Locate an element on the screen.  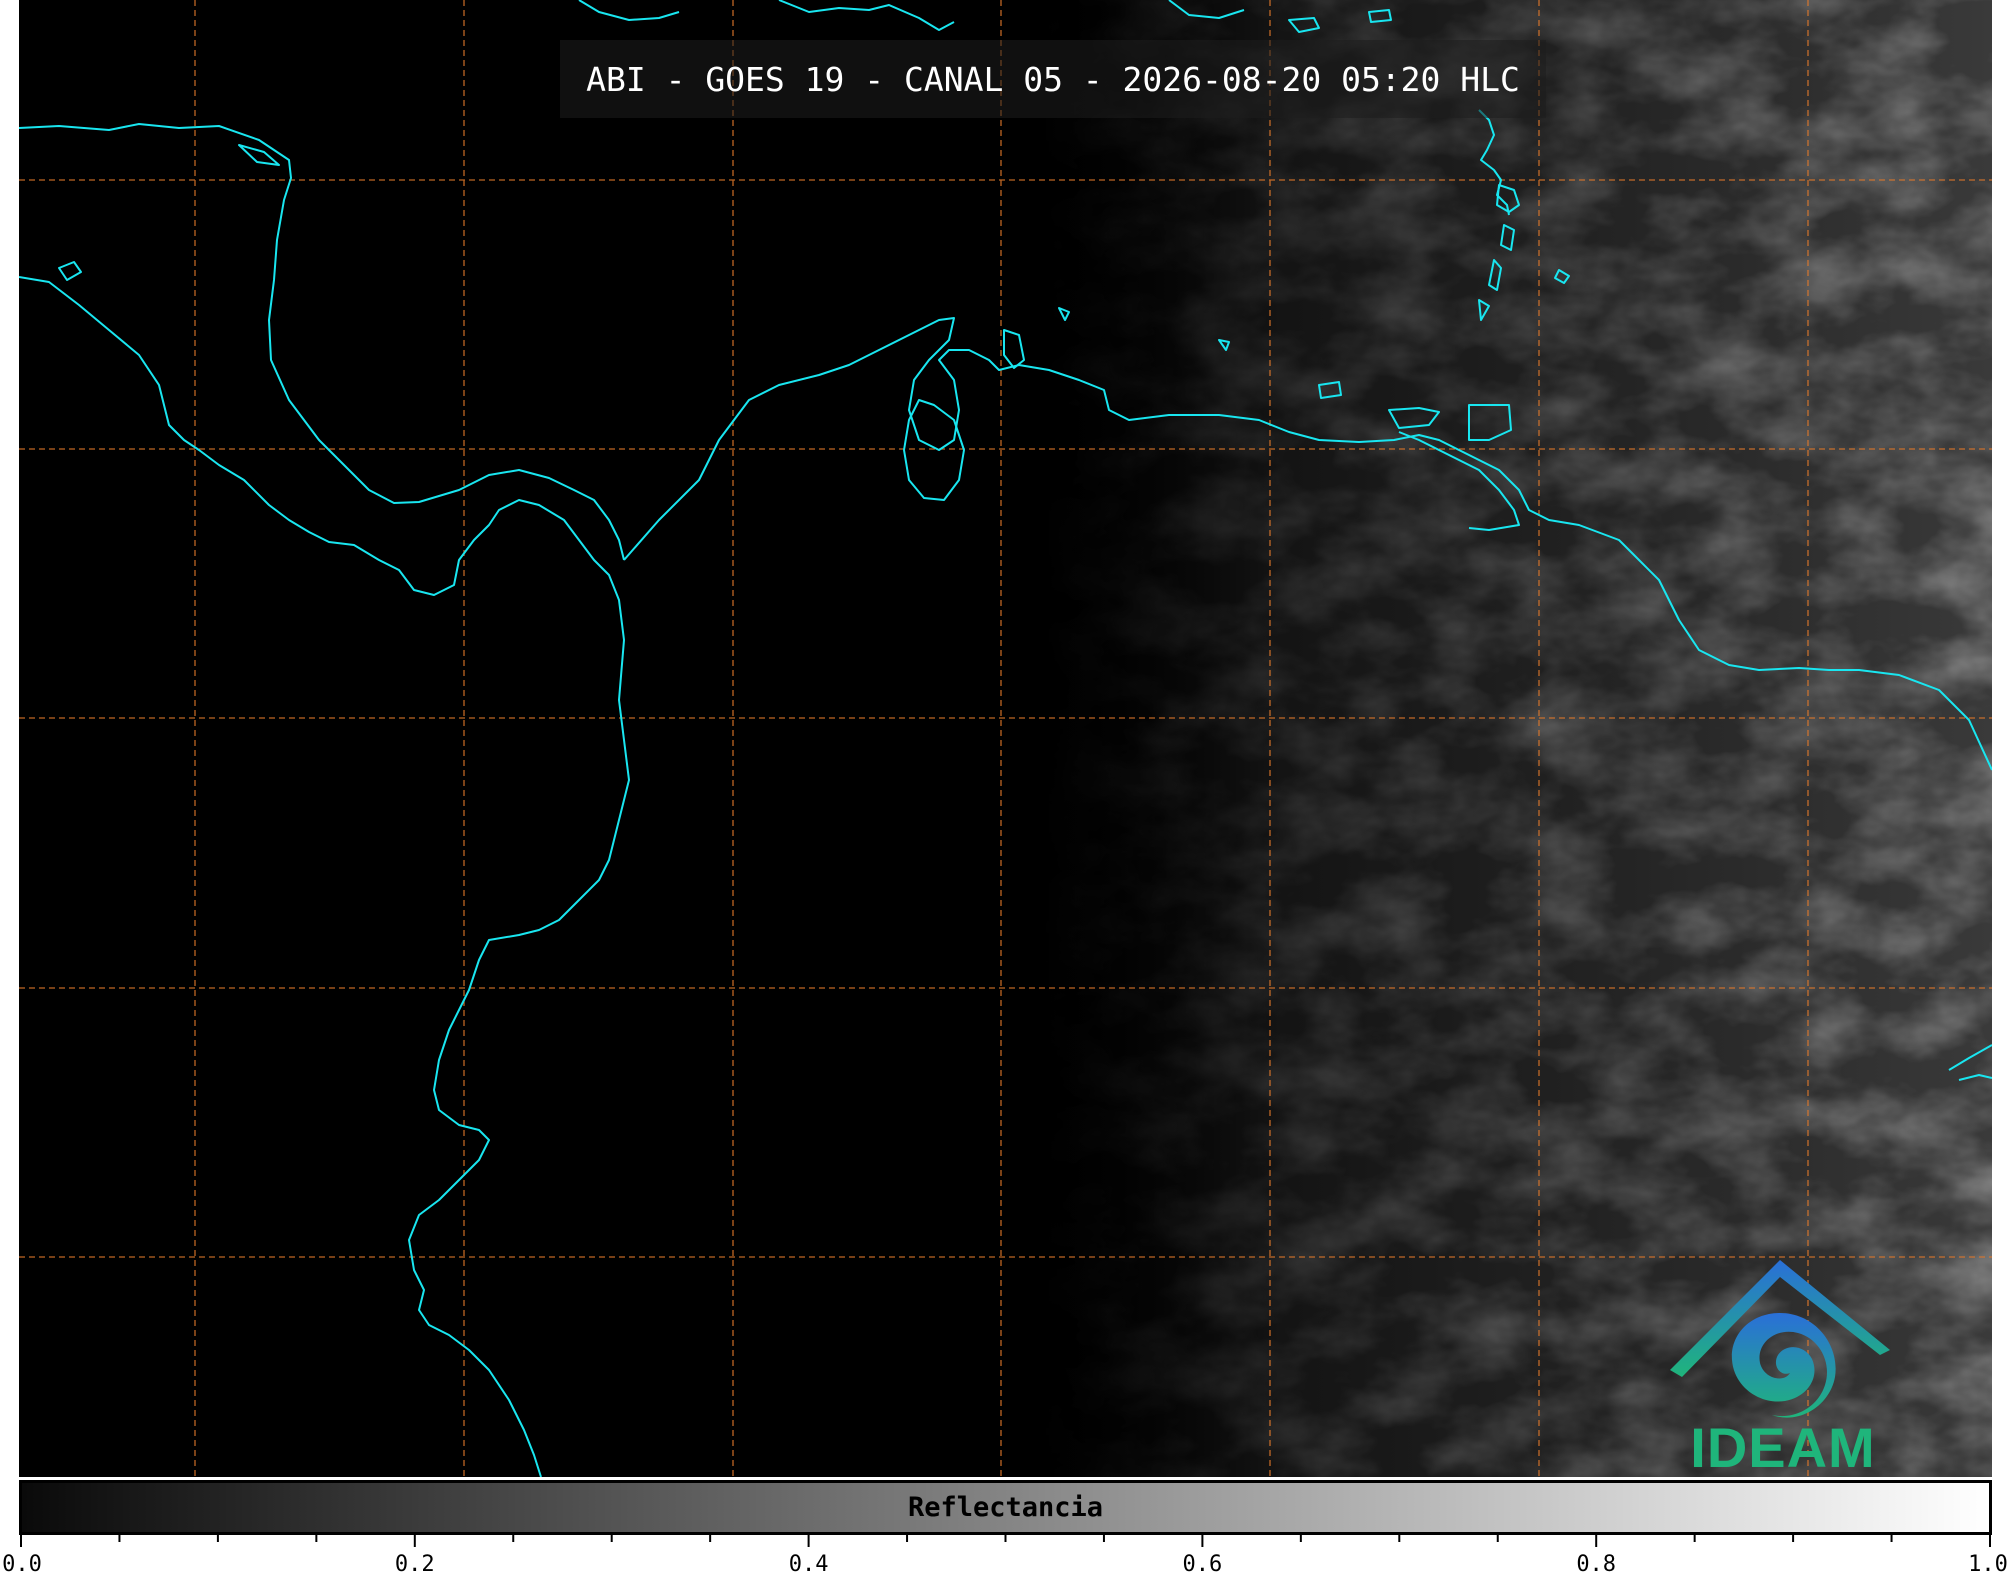
colorbar: Reflectancia is located at coordinates (1005, 1507).